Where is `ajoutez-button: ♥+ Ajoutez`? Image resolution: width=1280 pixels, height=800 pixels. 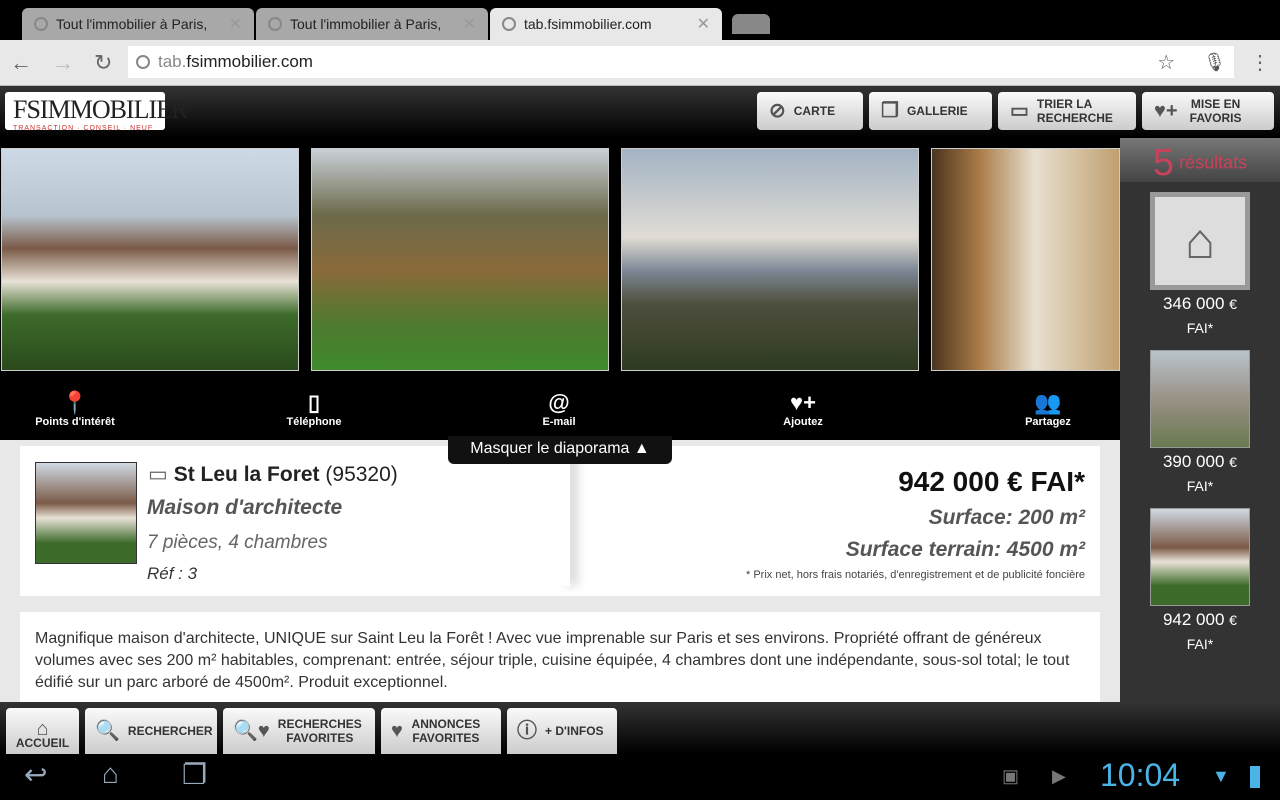 ajoutez-button: ♥+ Ajoutez is located at coordinates (803, 409).